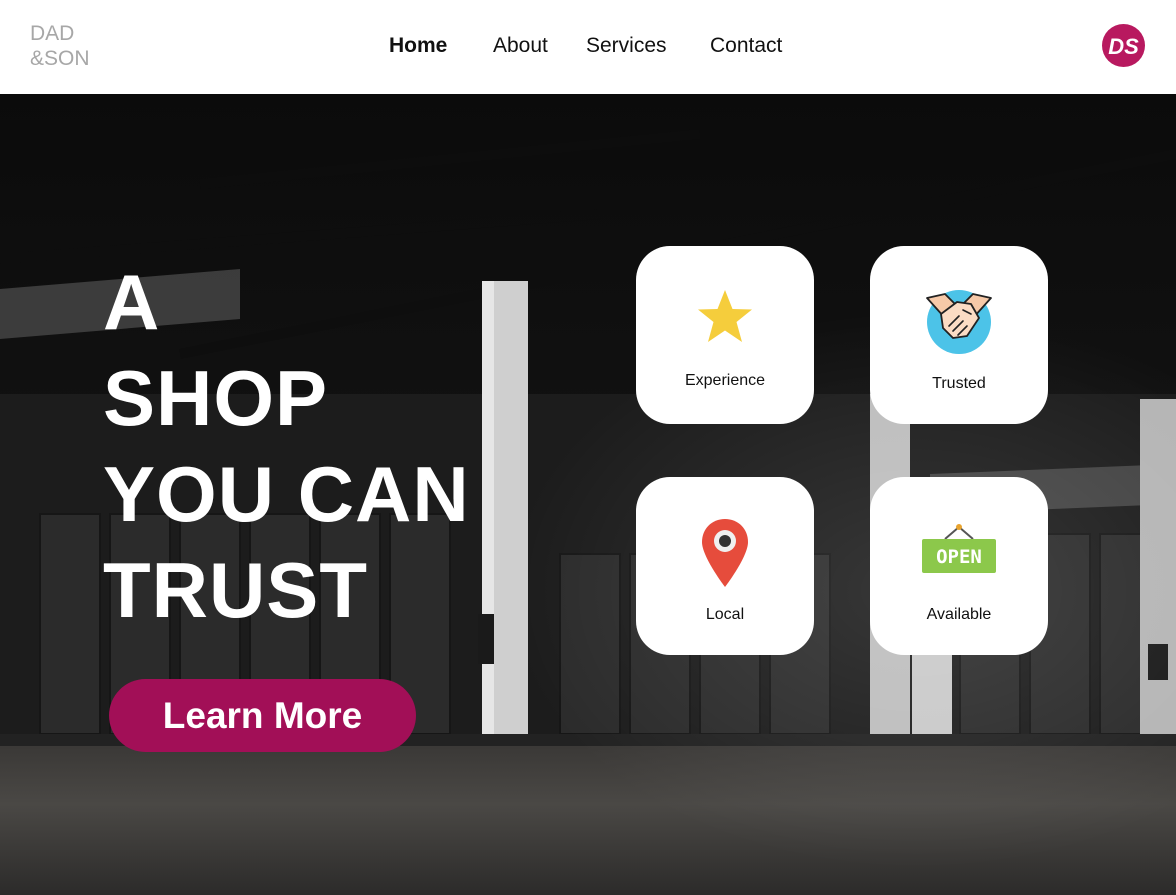 Image resolution: width=1176 pixels, height=895 pixels. I want to click on main-nav: Home About Services Contact, so click(588, 48).